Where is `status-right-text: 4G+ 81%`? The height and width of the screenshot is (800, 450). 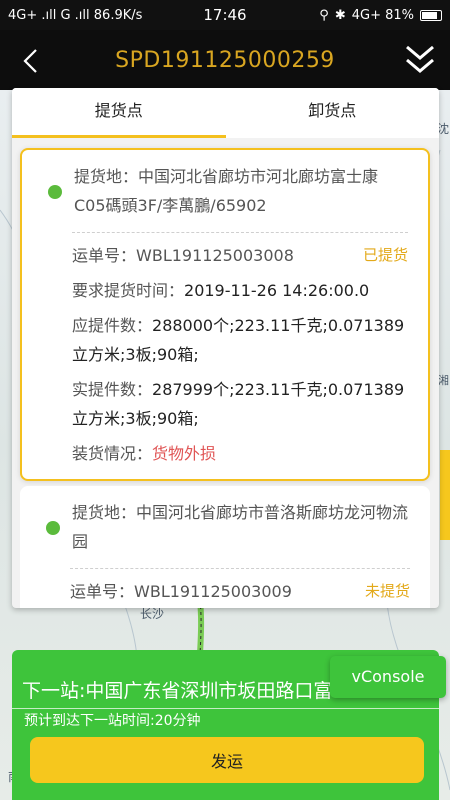
status-right-text: 4G+ 81% is located at coordinates (382, 15).